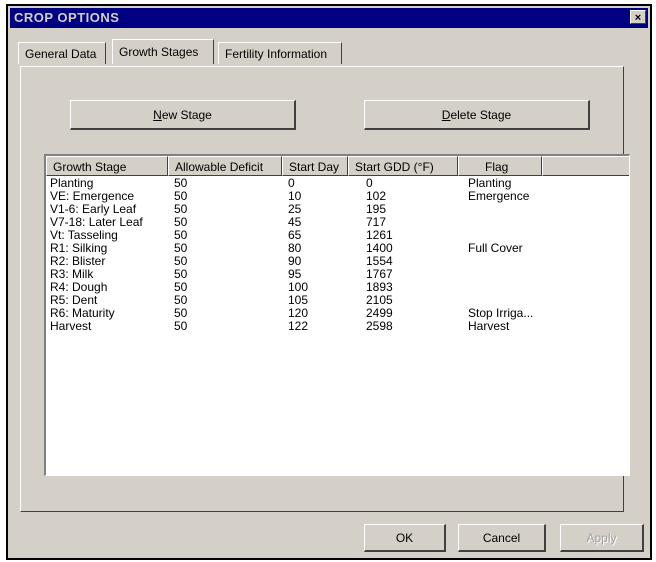 The height and width of the screenshot is (562, 656). I want to click on table-row: R4: Dough 50 100 1893, so click(337, 287).